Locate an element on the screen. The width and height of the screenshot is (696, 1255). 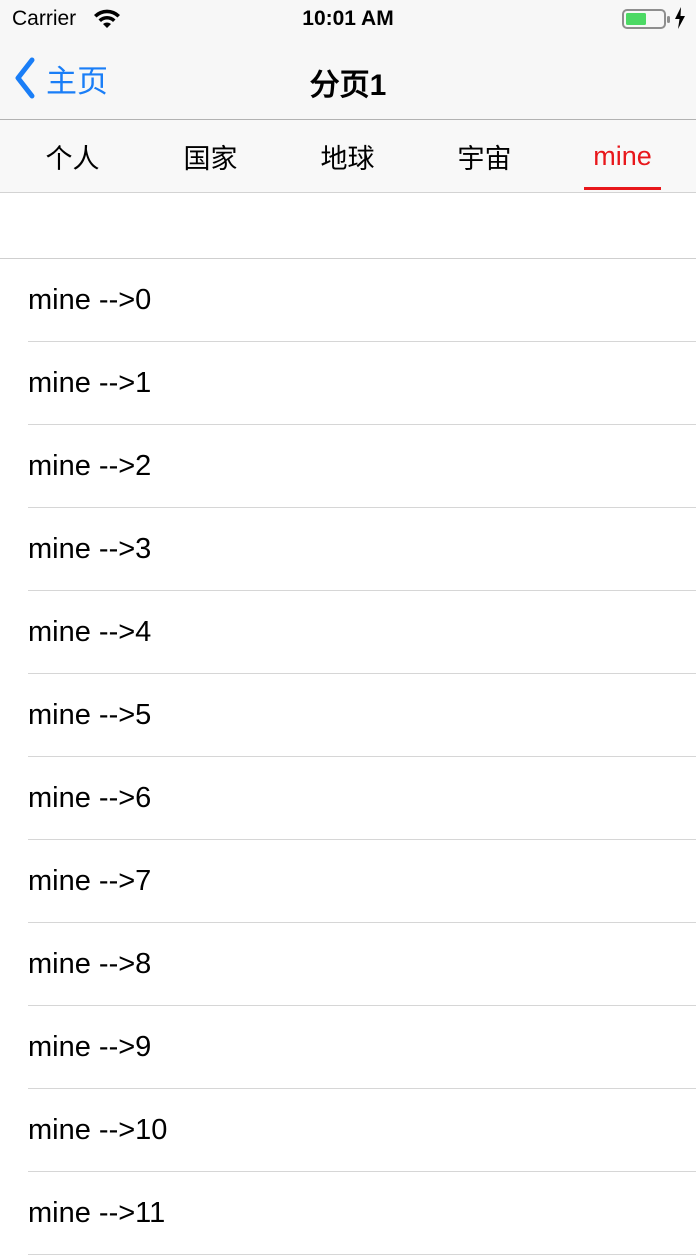
active-tab-indicator is located at coordinates (622, 188).